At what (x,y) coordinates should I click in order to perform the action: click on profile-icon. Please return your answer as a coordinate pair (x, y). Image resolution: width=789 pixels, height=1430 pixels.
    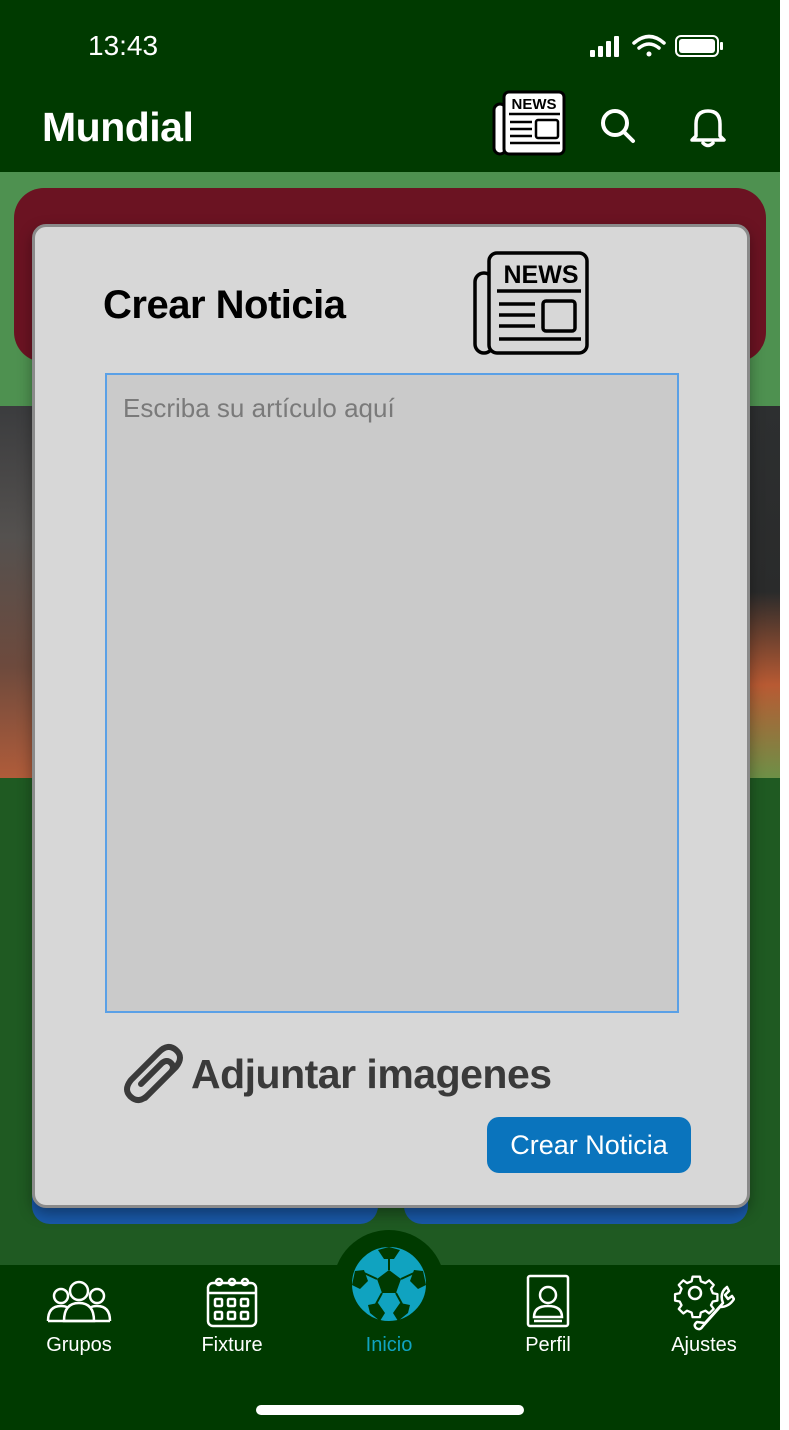
    Looking at the image, I should click on (548, 1301).